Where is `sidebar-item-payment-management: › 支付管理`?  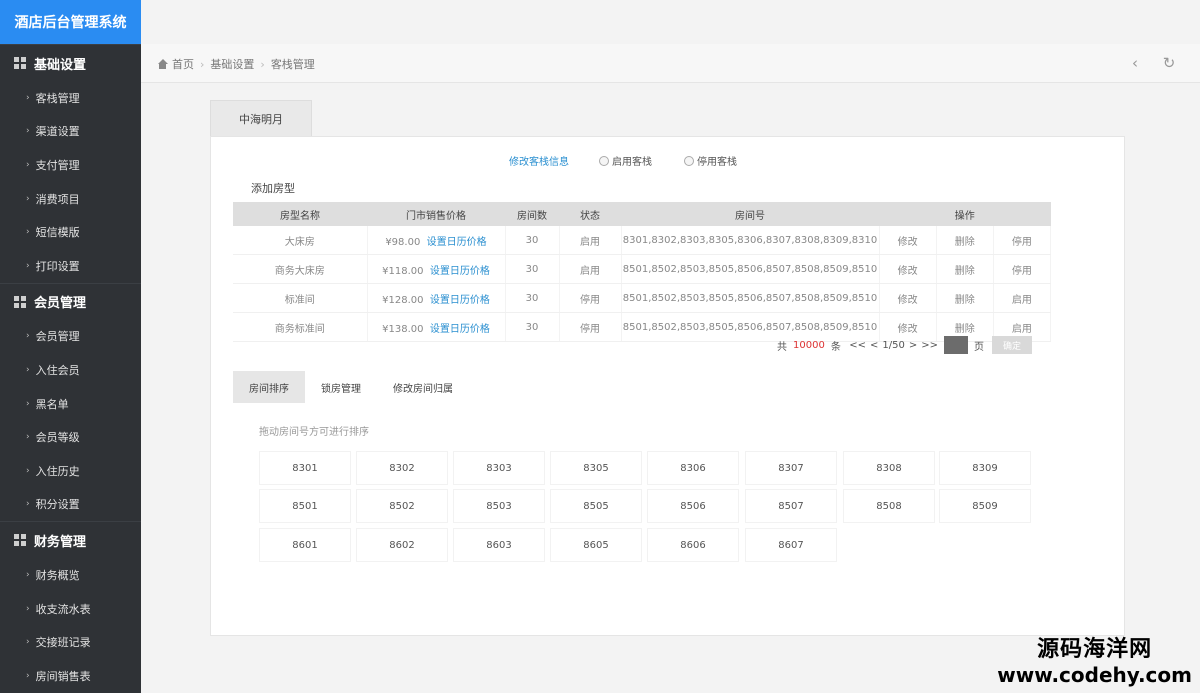
sidebar-item-payment-management: › 支付管理 is located at coordinates (70, 165).